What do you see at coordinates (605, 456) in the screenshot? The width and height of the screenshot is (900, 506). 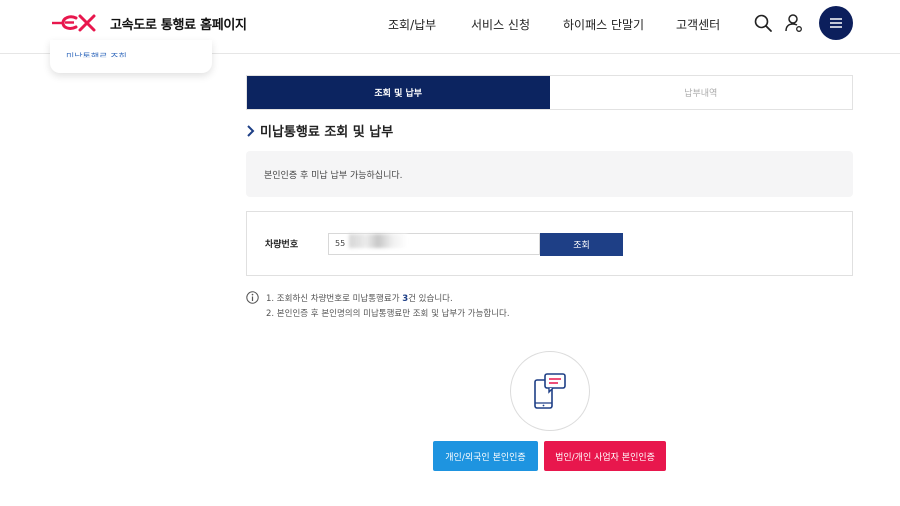 I see `corporate-auth-button: 법인/개인 사업자 본인인증` at bounding box center [605, 456].